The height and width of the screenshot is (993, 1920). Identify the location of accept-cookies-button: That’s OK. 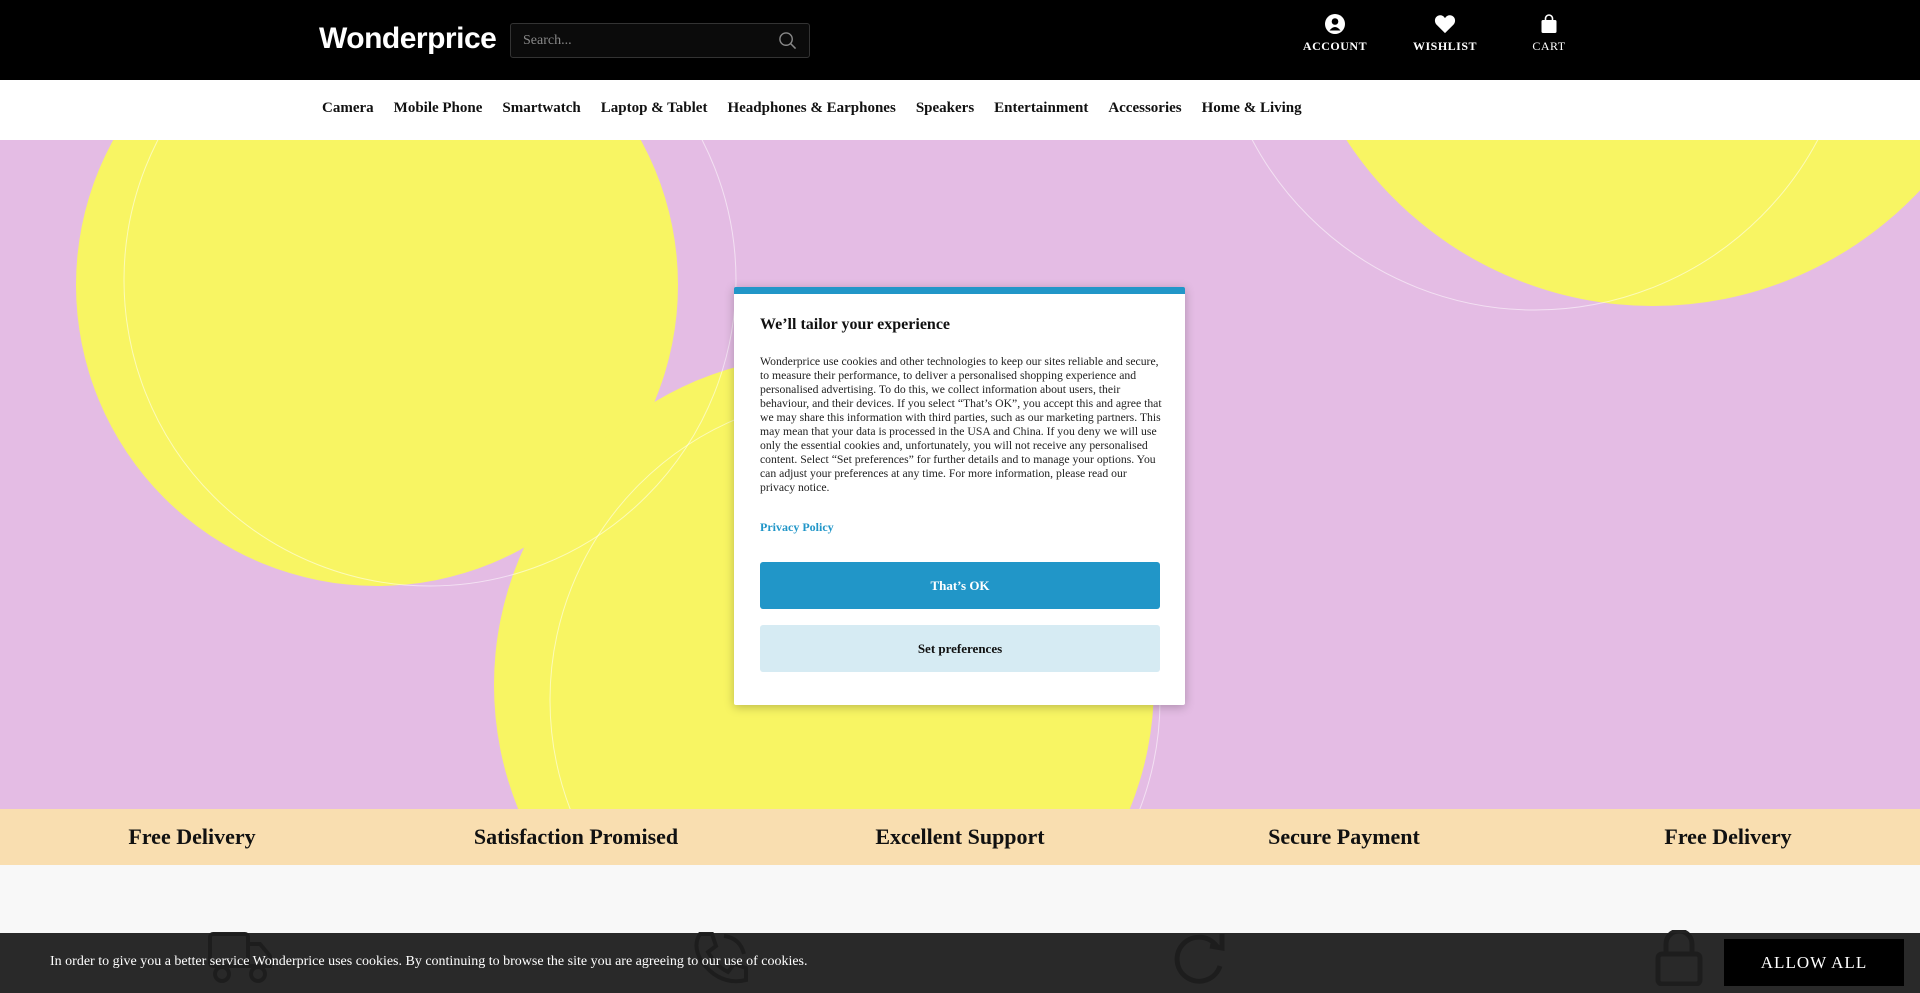
(960, 585).